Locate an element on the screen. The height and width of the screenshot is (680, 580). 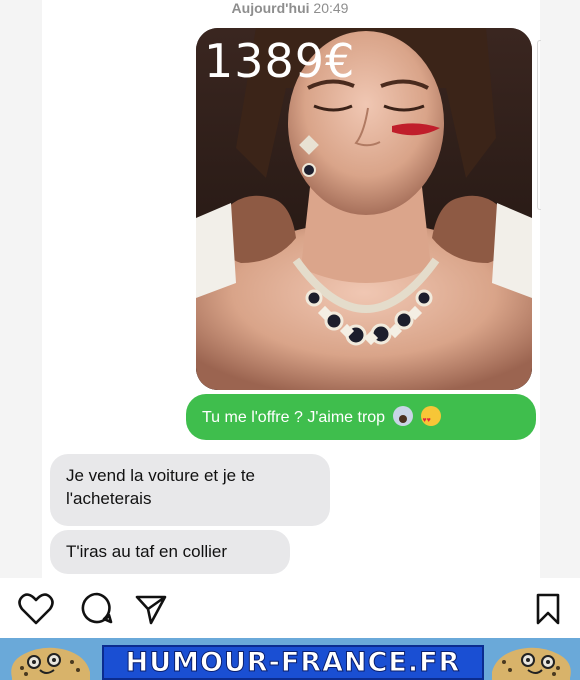
heart-icon is located at coordinates (36, 609).